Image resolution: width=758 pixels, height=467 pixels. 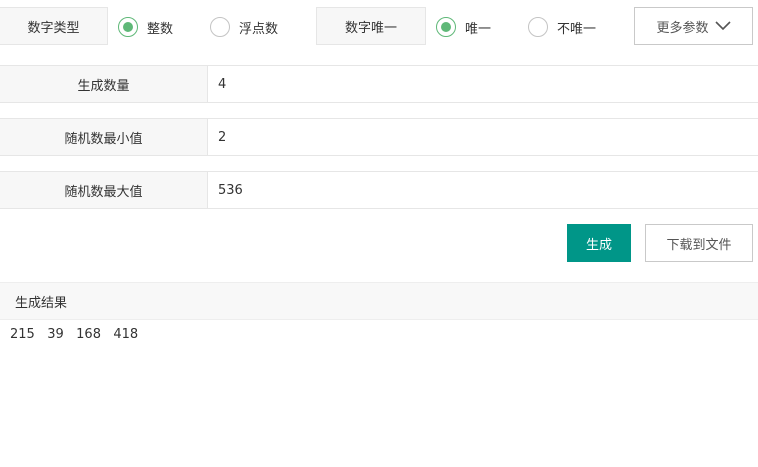 What do you see at coordinates (160, 29) in the screenshot?
I see `radio-integer-label: 整数` at bounding box center [160, 29].